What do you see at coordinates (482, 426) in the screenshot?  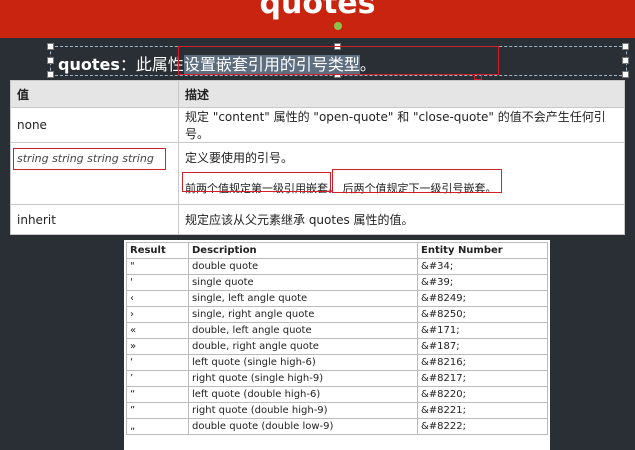 I see `entity-cell: &#8222;` at bounding box center [482, 426].